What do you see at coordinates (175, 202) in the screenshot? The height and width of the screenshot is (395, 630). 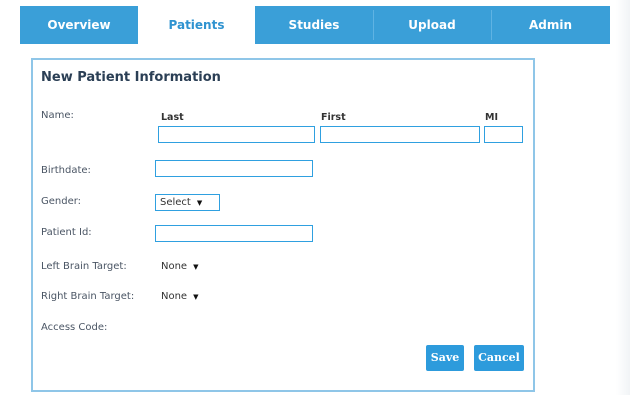 I see `gender-select-value: Select` at bounding box center [175, 202].